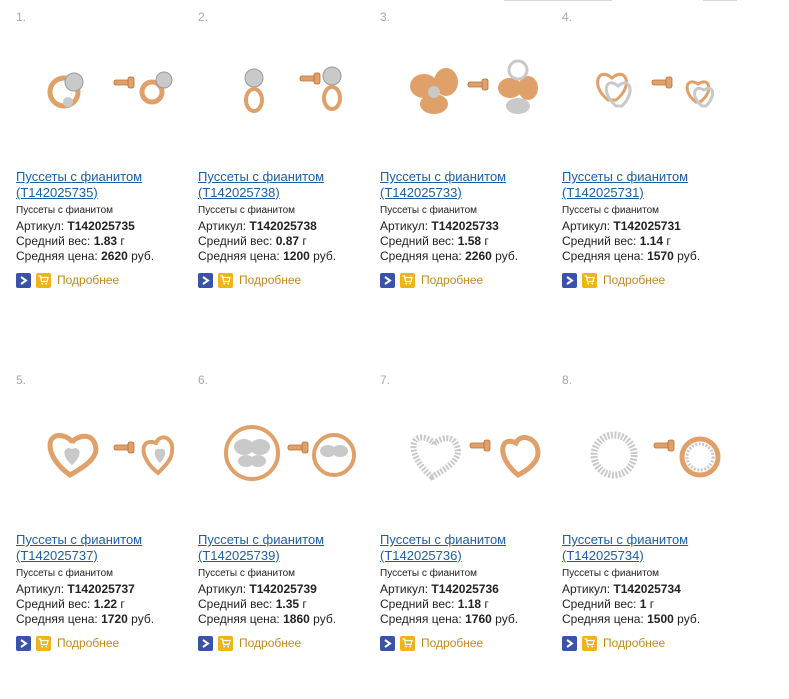  Describe the element at coordinates (257, 589) in the screenshot. I see `article-row: Артикул: T142025739` at that location.